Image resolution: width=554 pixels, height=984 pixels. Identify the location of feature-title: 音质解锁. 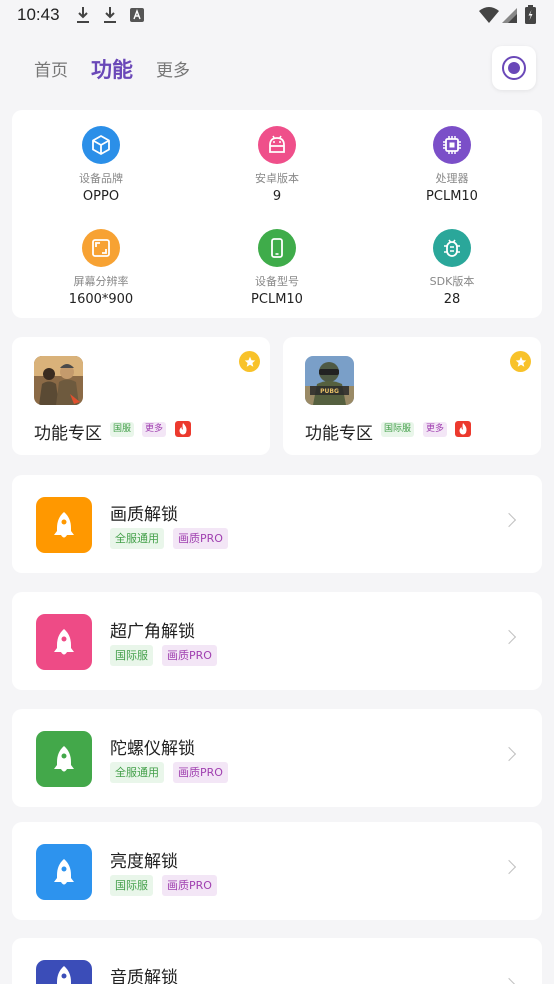
(144, 976).